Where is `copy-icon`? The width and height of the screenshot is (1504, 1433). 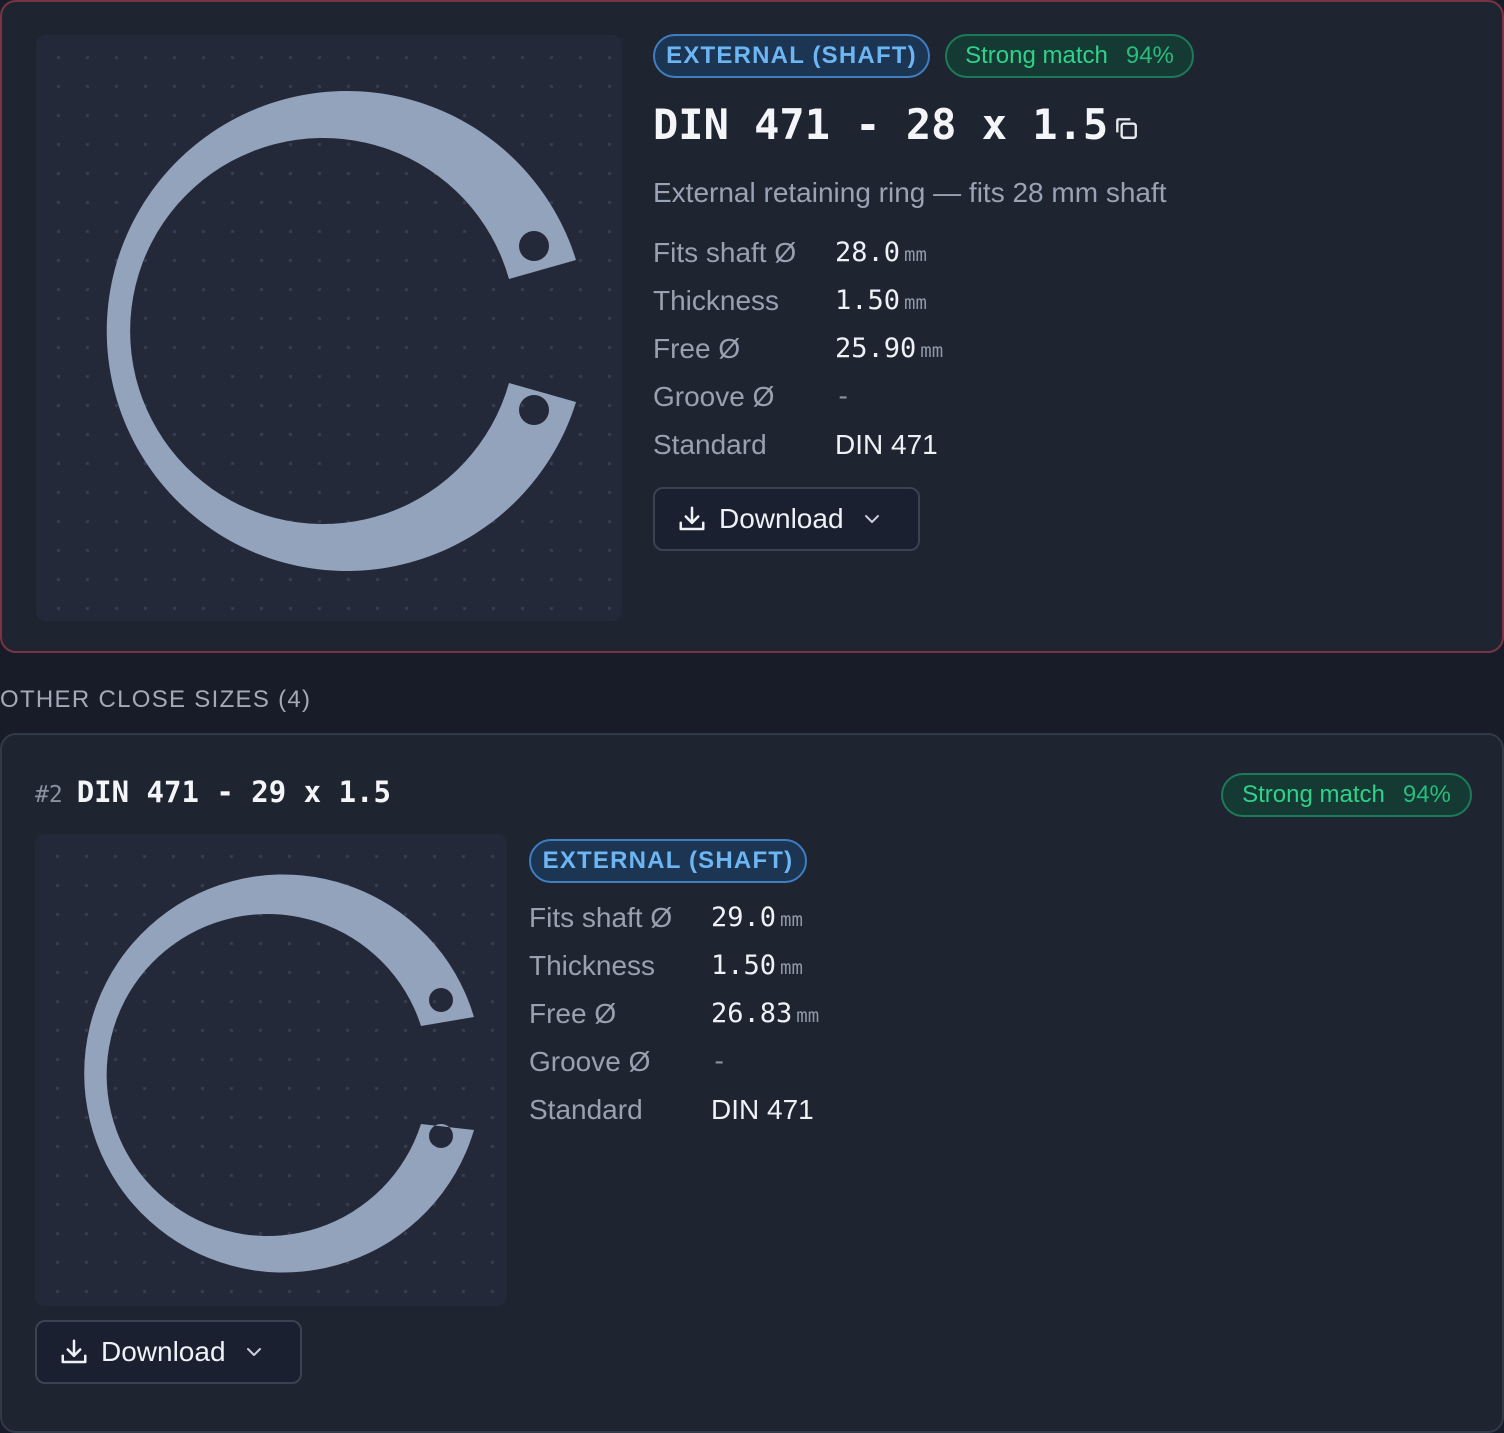
copy-icon is located at coordinates (1126, 128).